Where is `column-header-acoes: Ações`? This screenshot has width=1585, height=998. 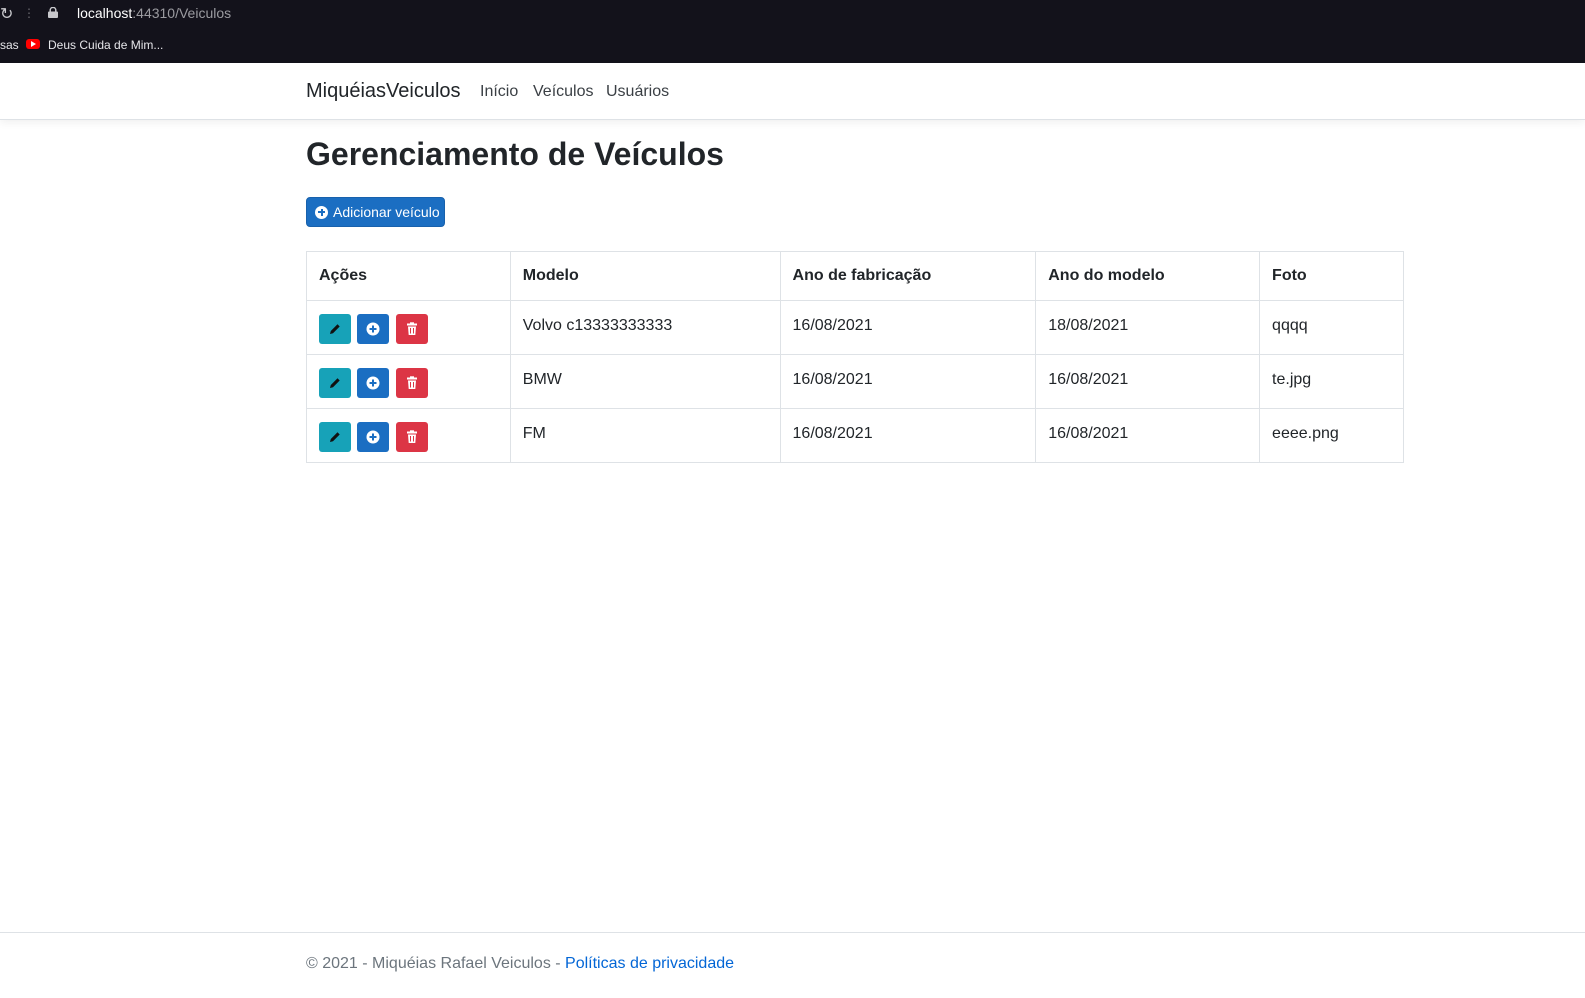
column-header-acoes: Ações is located at coordinates (408, 276).